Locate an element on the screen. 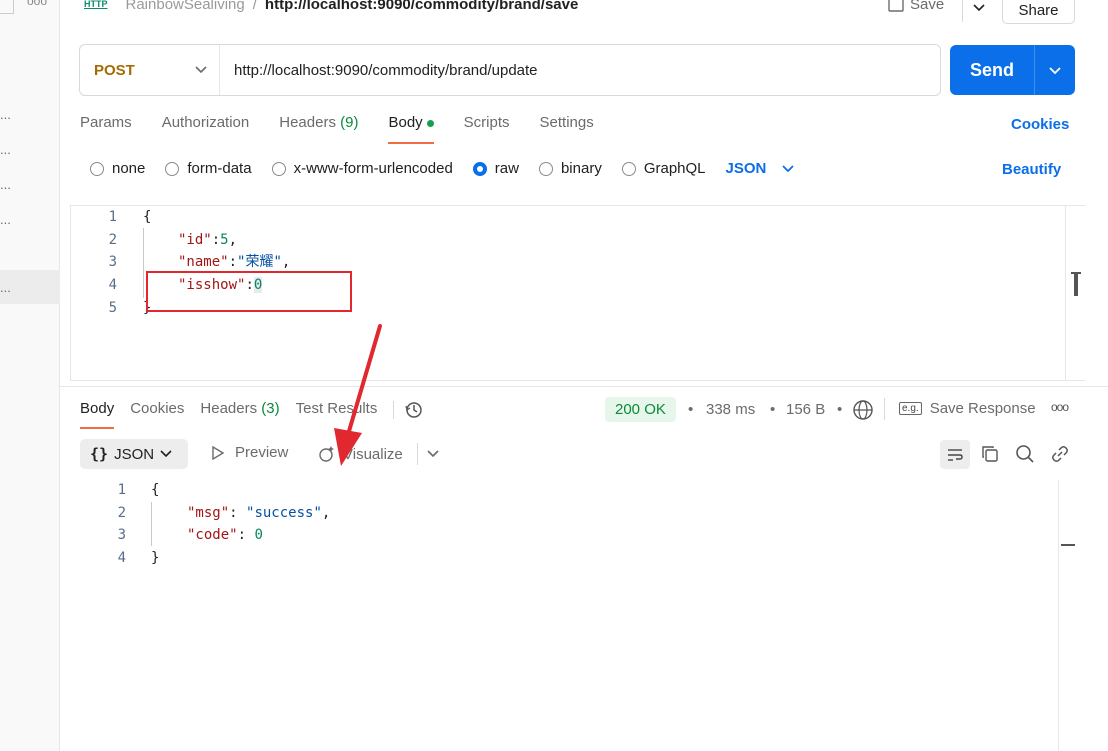 Image resolution: width=1108 pixels, height=751 pixels. radio-none: none is located at coordinates (117, 168).